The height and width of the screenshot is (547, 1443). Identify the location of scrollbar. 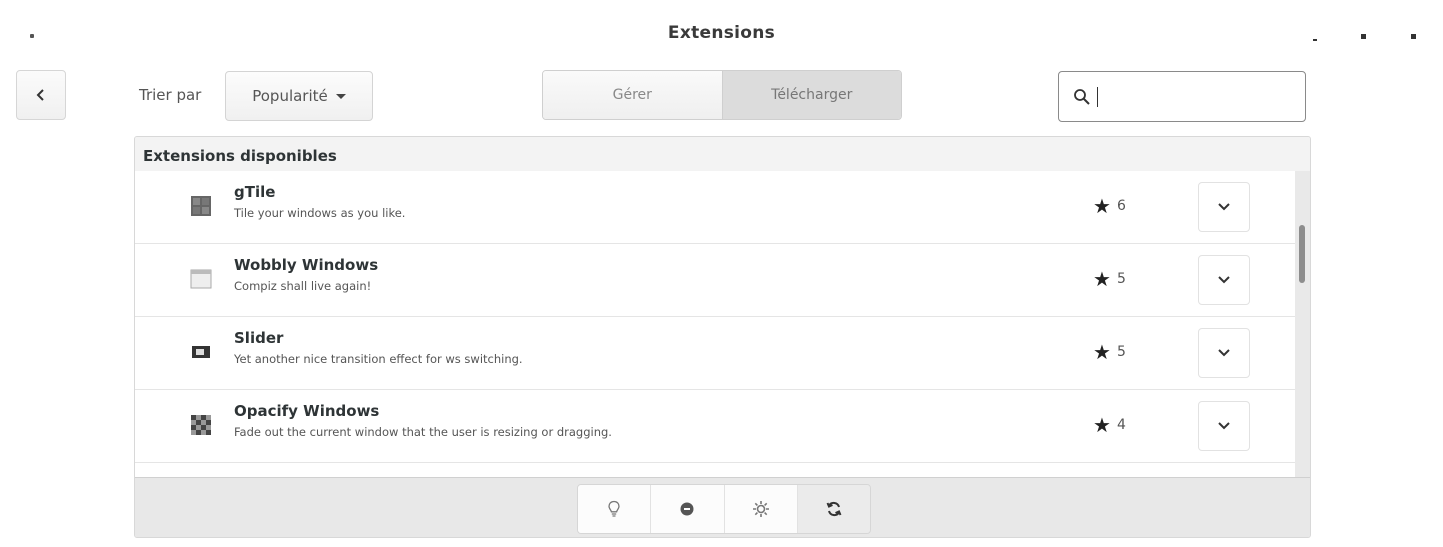
(1302, 324).